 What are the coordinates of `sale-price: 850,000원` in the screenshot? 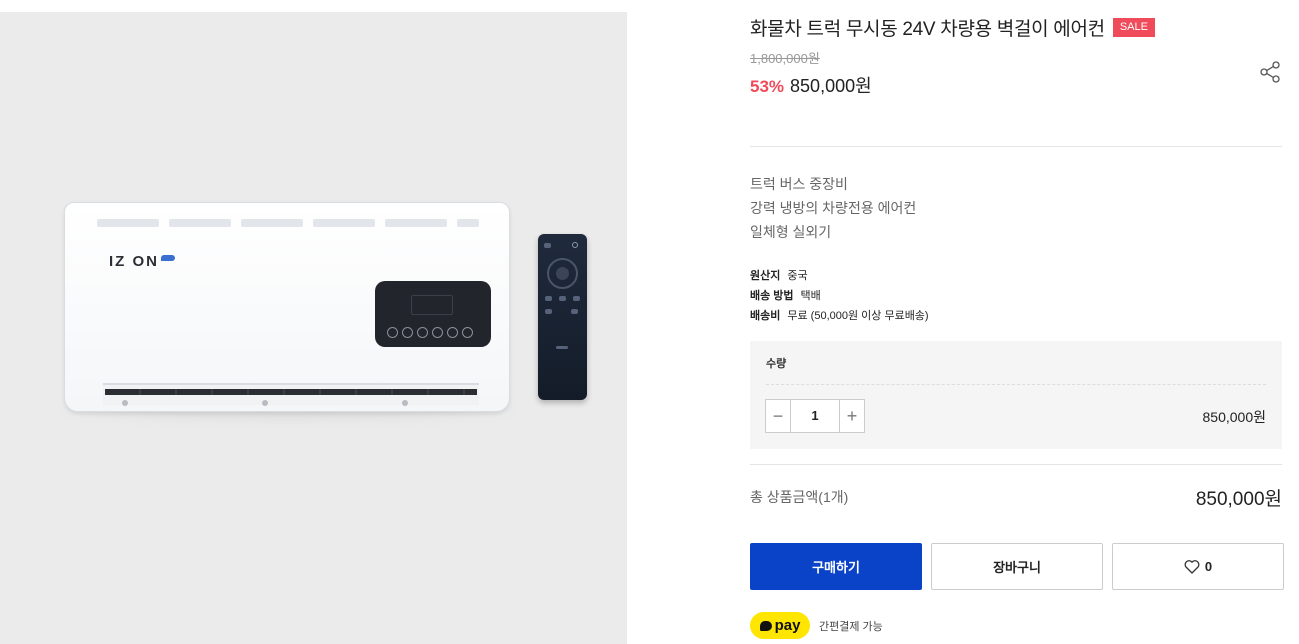 It's located at (831, 86).